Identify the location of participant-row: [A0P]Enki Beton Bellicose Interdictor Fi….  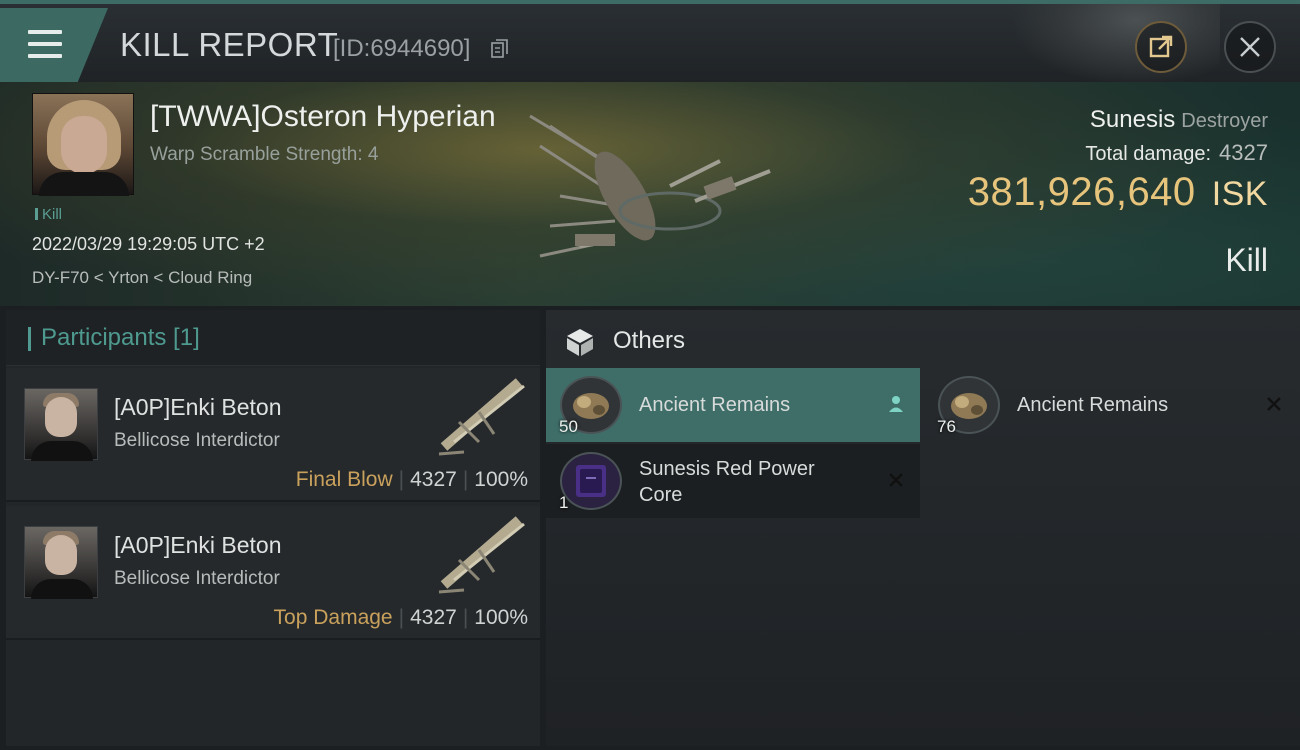
(273, 435).